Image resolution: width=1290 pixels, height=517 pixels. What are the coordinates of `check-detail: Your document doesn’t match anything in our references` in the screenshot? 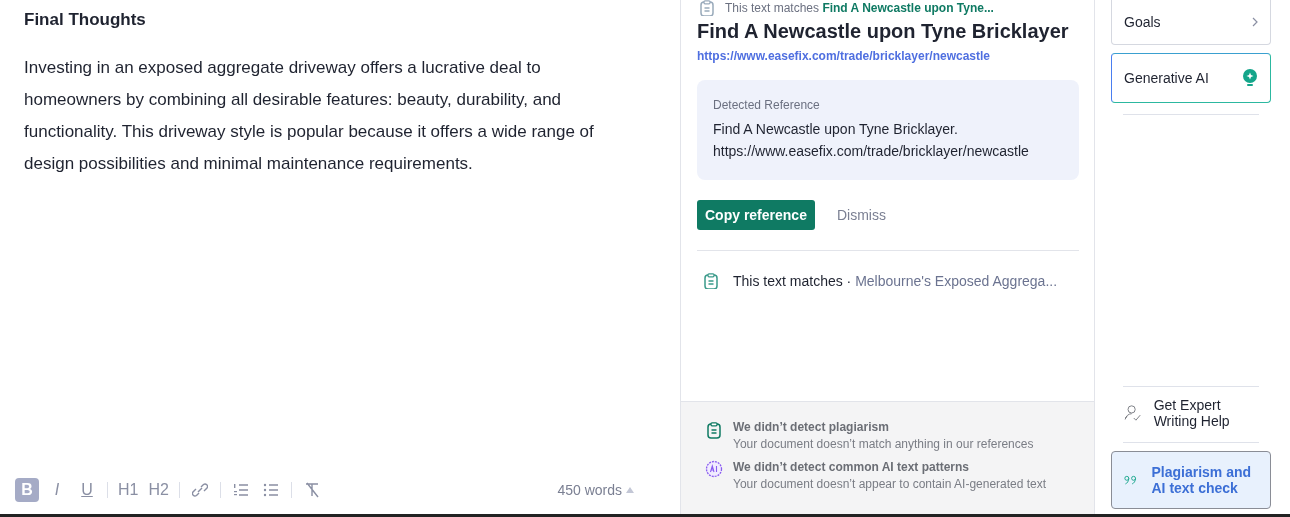 It's located at (883, 444).